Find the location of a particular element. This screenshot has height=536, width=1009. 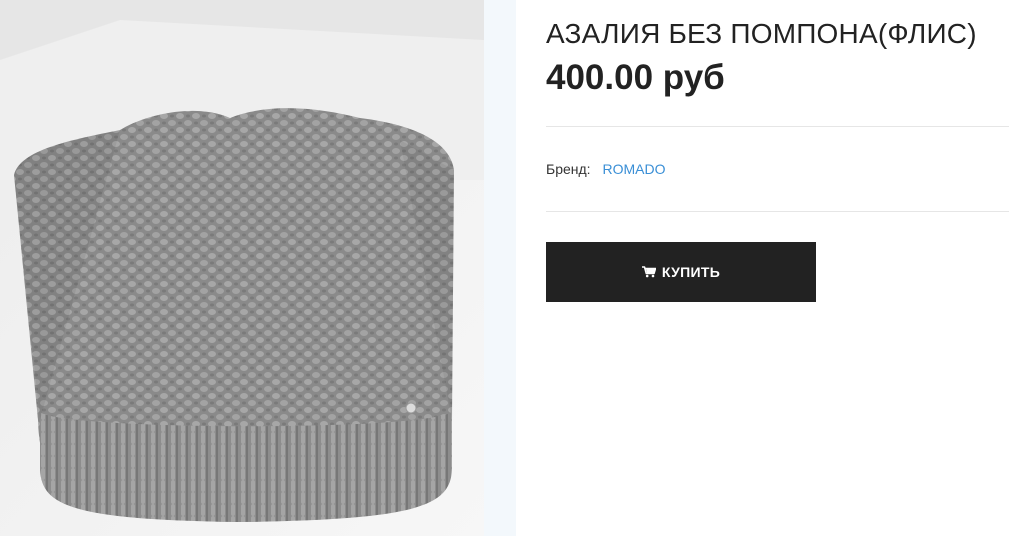

shopping-cart-icon is located at coordinates (648, 272).